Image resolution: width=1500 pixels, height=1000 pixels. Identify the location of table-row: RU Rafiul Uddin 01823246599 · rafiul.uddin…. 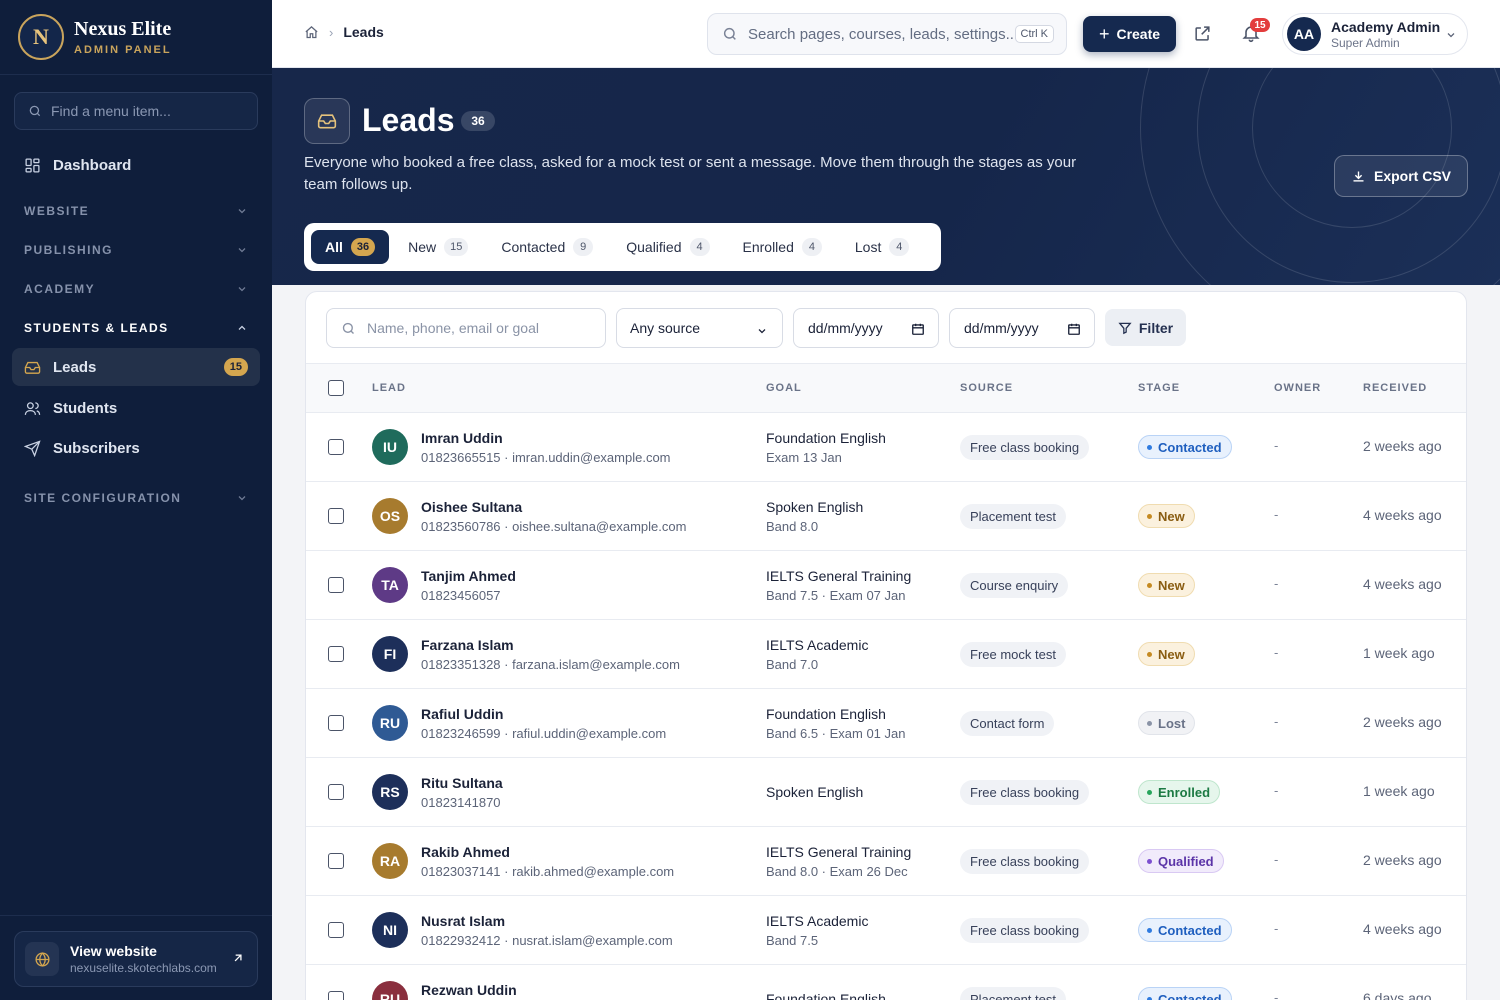
(886, 723).